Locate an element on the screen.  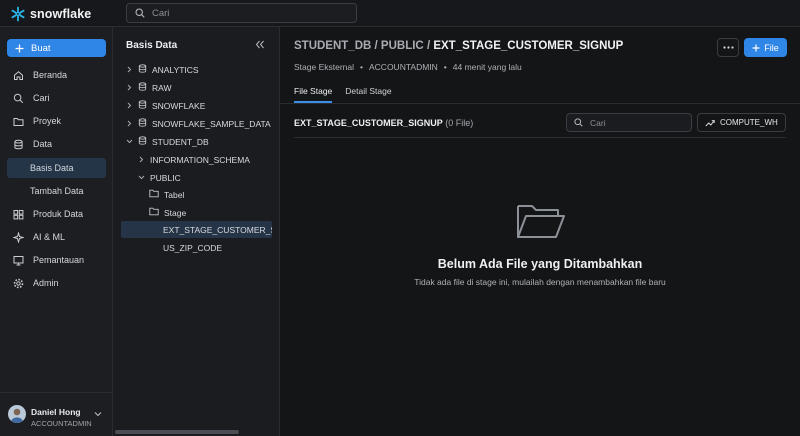
nav-item-beranda: Beranda is located at coordinates (56, 75).